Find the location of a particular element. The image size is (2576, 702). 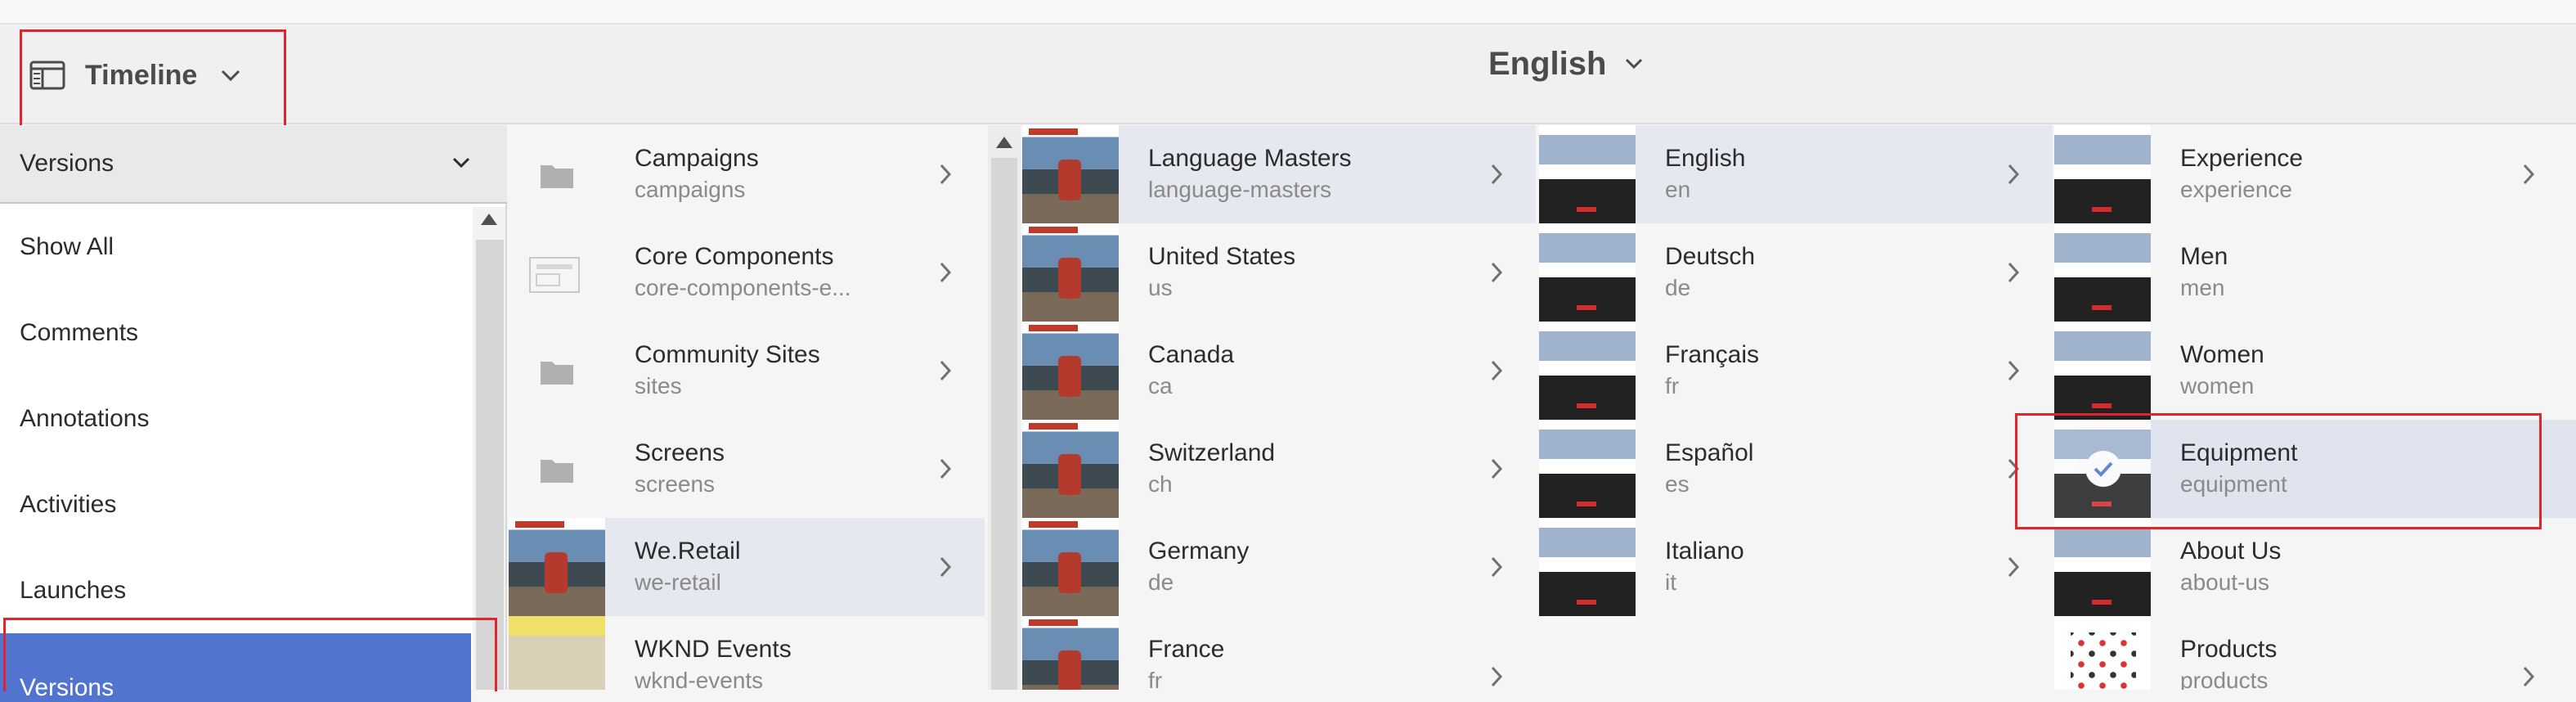

item-title: Screens is located at coordinates (680, 453).